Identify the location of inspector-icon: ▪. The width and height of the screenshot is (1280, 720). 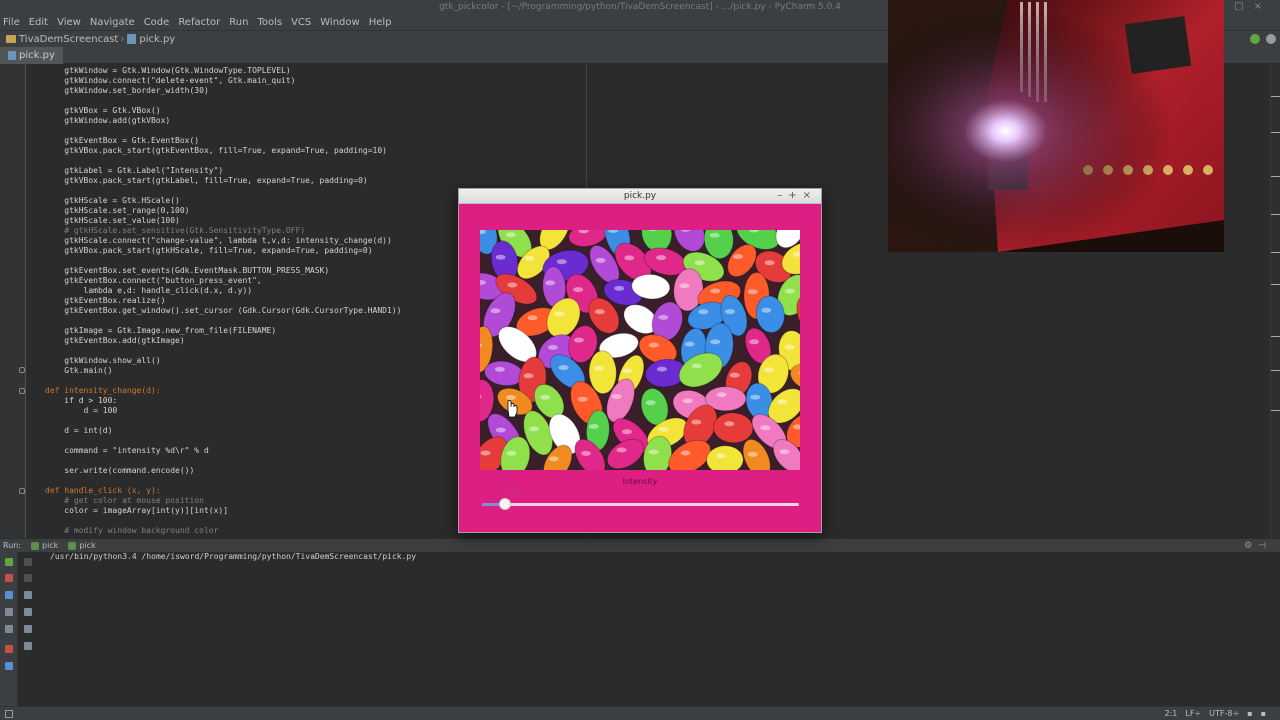
(1263, 713).